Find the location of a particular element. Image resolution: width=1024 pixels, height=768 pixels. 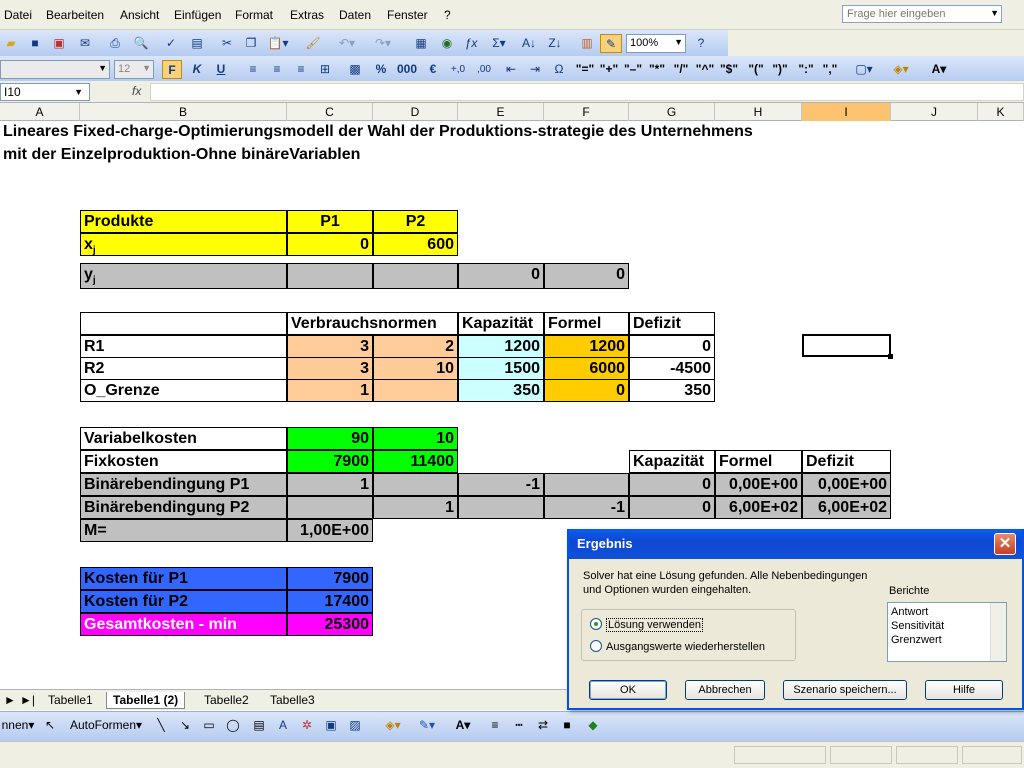

menu-ansicht: Ansicht is located at coordinates (139, 15).